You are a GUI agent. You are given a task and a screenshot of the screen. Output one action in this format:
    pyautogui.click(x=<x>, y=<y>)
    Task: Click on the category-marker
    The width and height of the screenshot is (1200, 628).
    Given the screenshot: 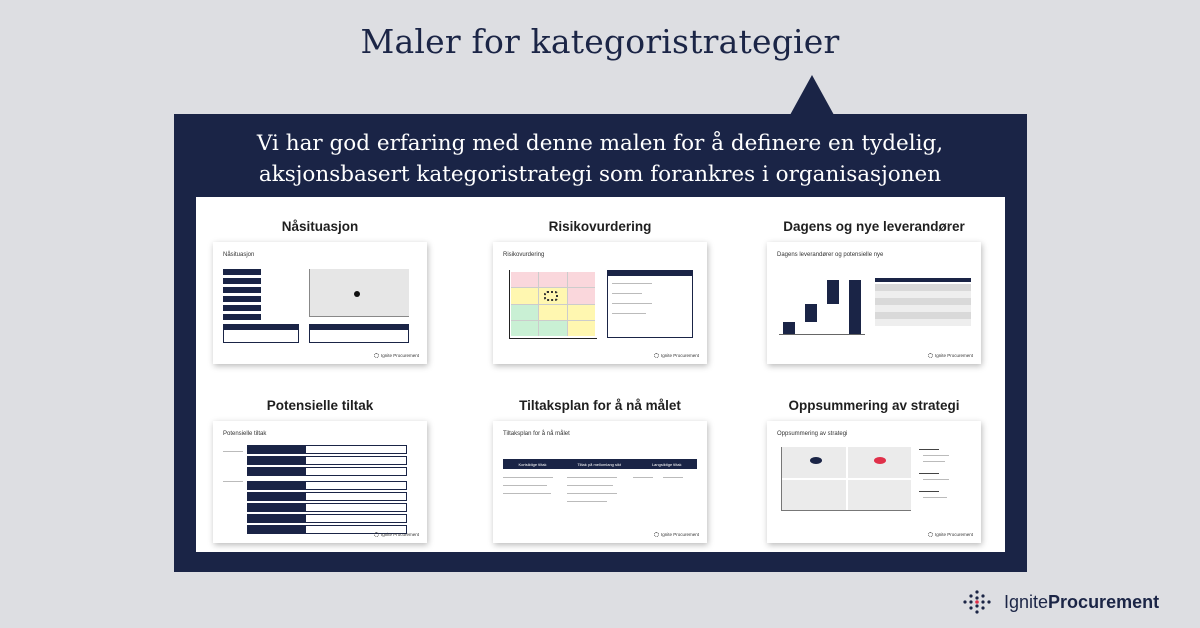 What is the action you would take?
    pyautogui.click(x=816, y=460)
    